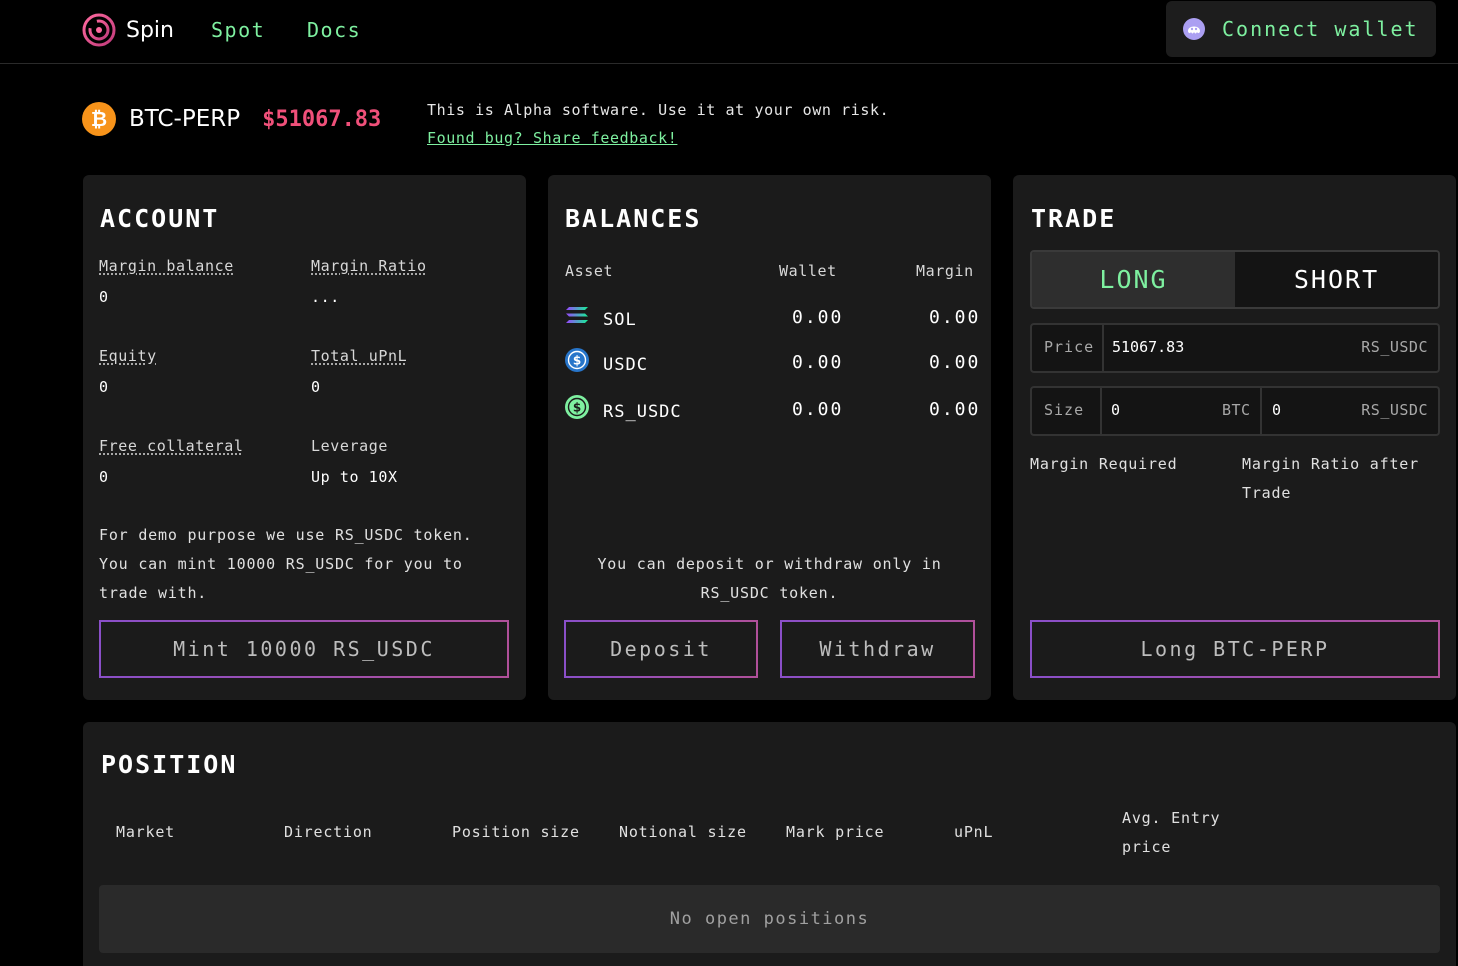 This screenshot has width=1458, height=966. I want to click on balance-asset-name: RS_USDC, so click(642, 412).